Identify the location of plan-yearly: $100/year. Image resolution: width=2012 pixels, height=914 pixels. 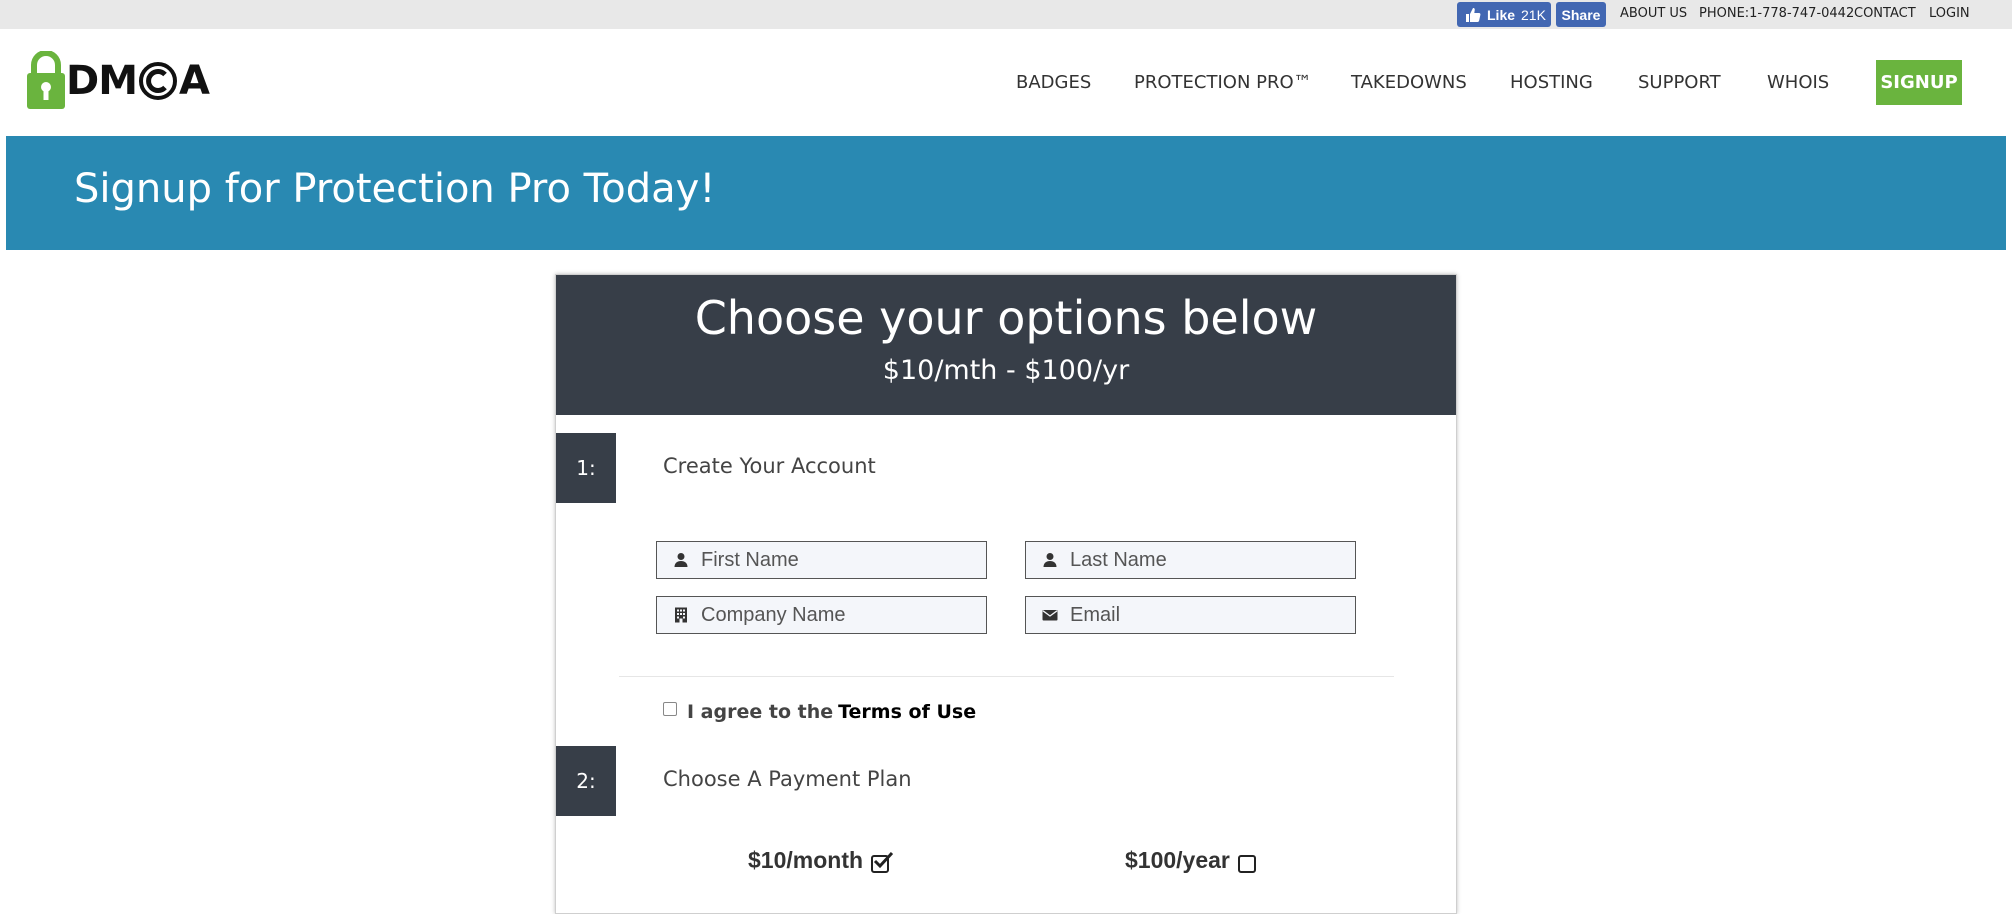
(1190, 860).